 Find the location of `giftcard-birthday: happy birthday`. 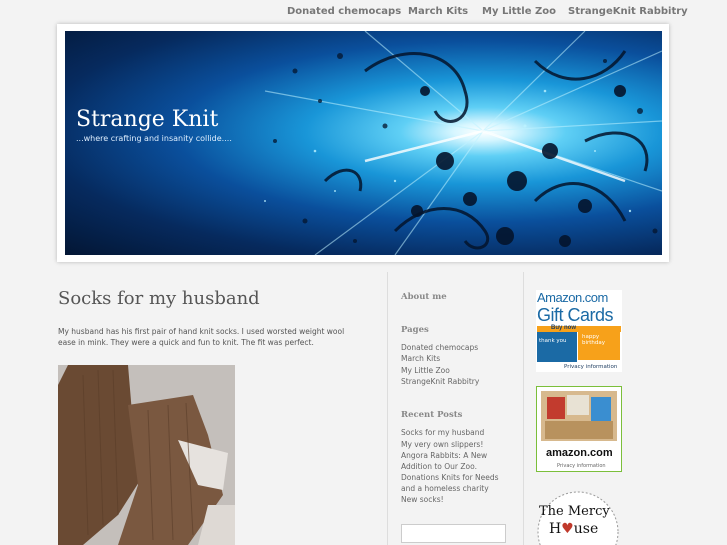

giftcard-birthday: happy birthday is located at coordinates (594, 340).